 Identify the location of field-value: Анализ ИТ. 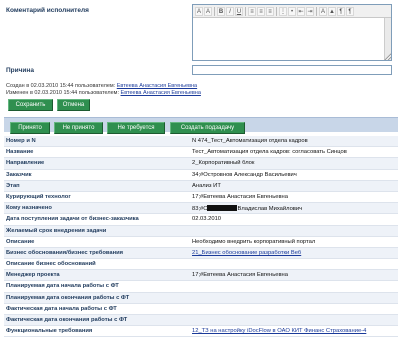
(206, 185).